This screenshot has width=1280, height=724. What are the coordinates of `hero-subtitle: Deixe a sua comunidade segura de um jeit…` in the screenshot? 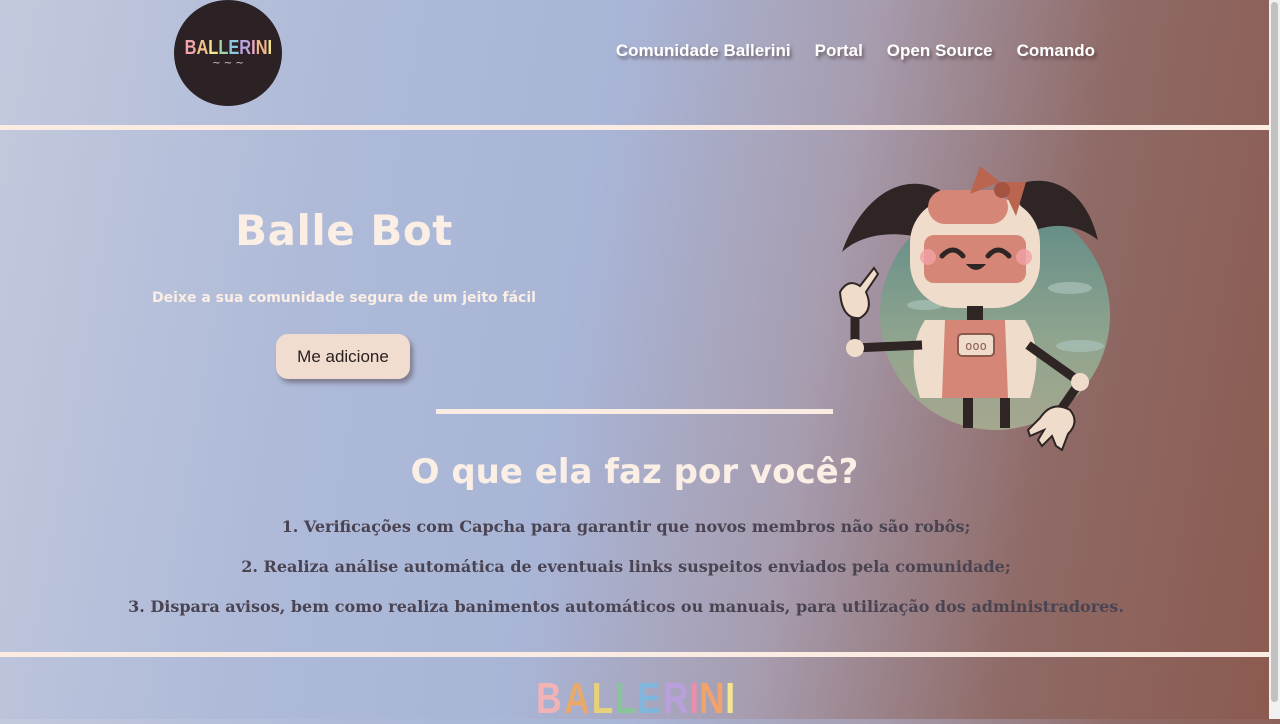 It's located at (344, 298).